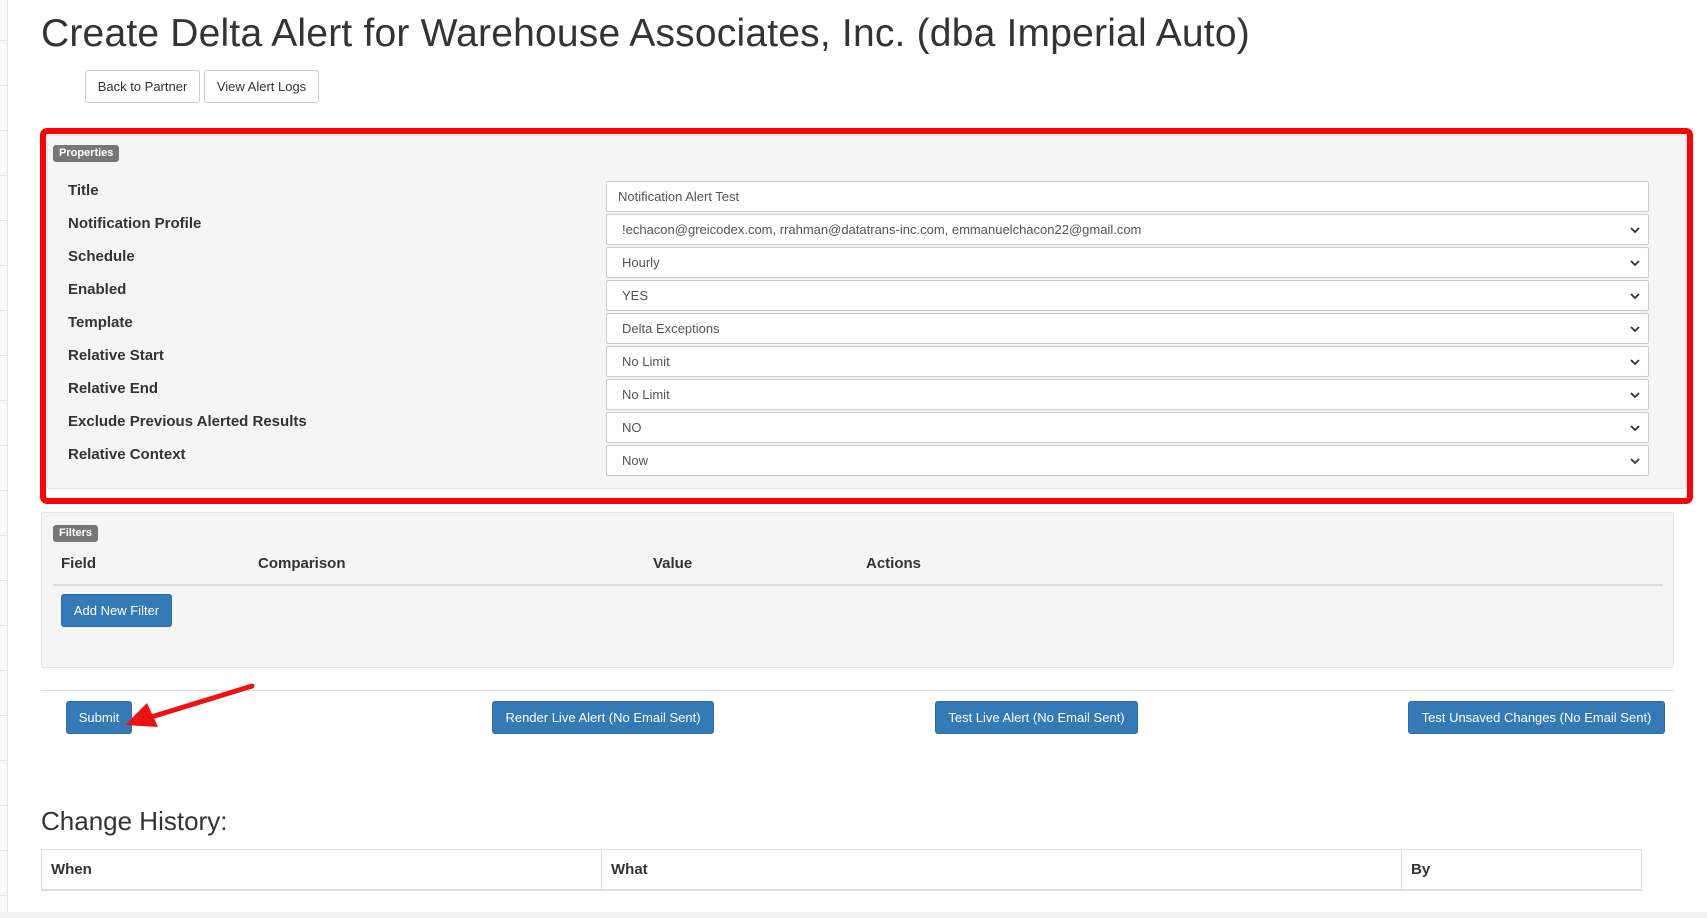  What do you see at coordinates (127, 454) in the screenshot?
I see `relative-context-label: Relative Context` at bounding box center [127, 454].